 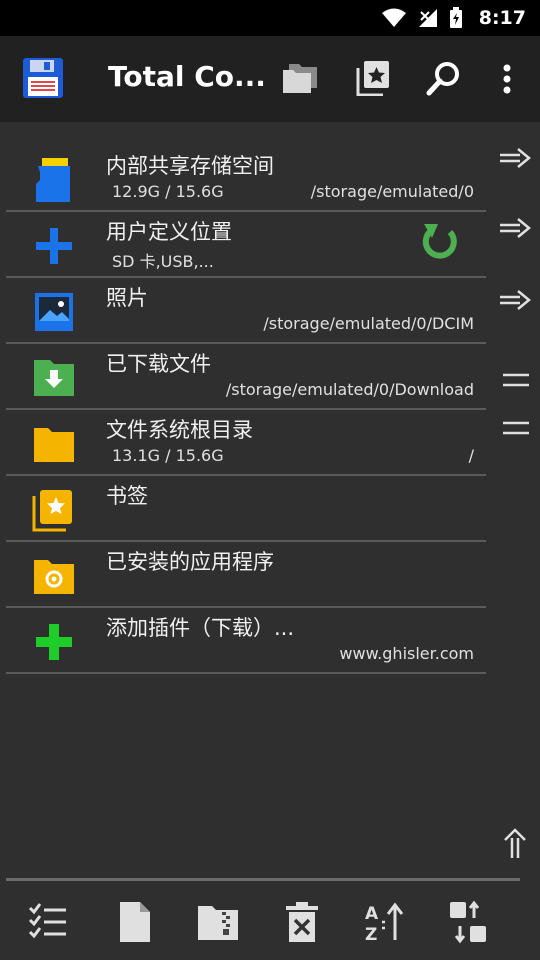 I want to click on bookmarks-icon, so click(x=52, y=511).